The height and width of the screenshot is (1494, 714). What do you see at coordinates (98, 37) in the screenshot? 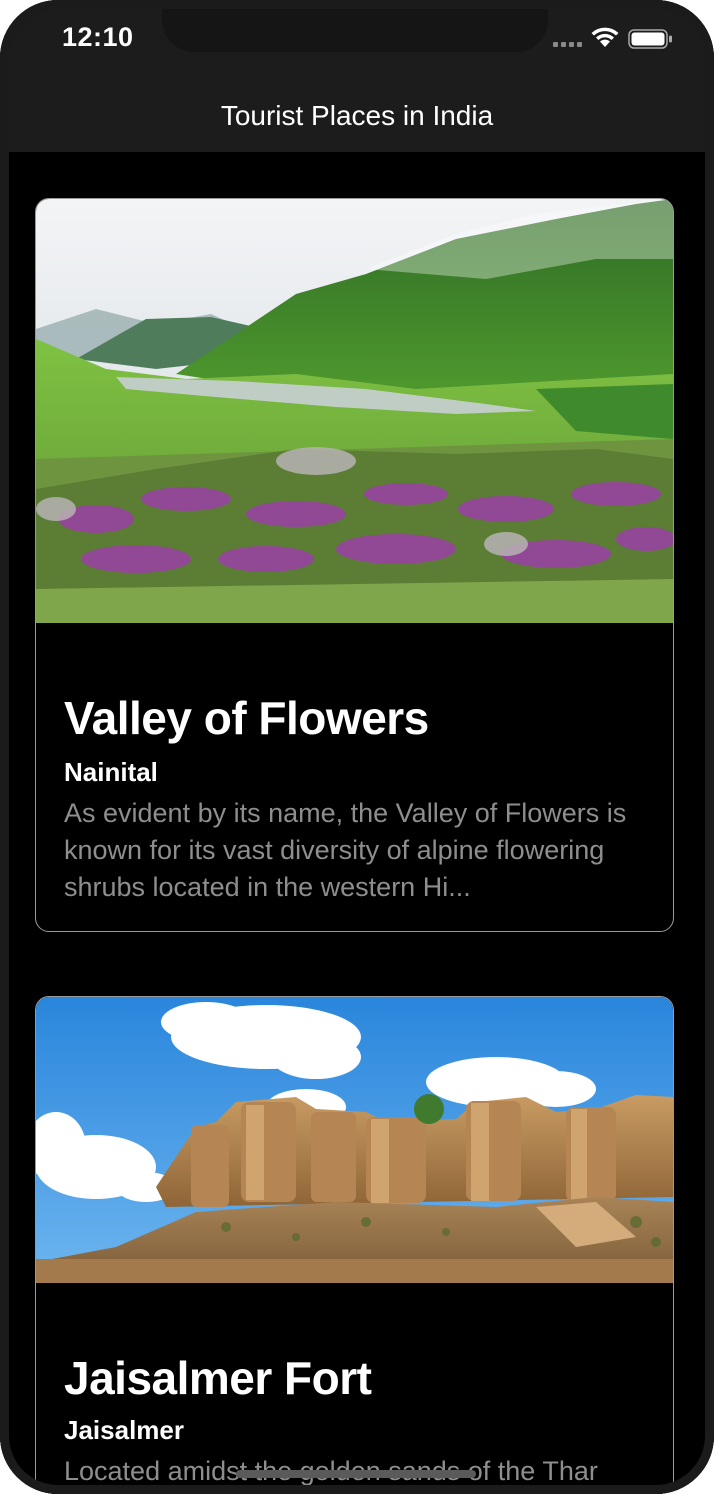
I see `status-time: 12:10` at bounding box center [98, 37].